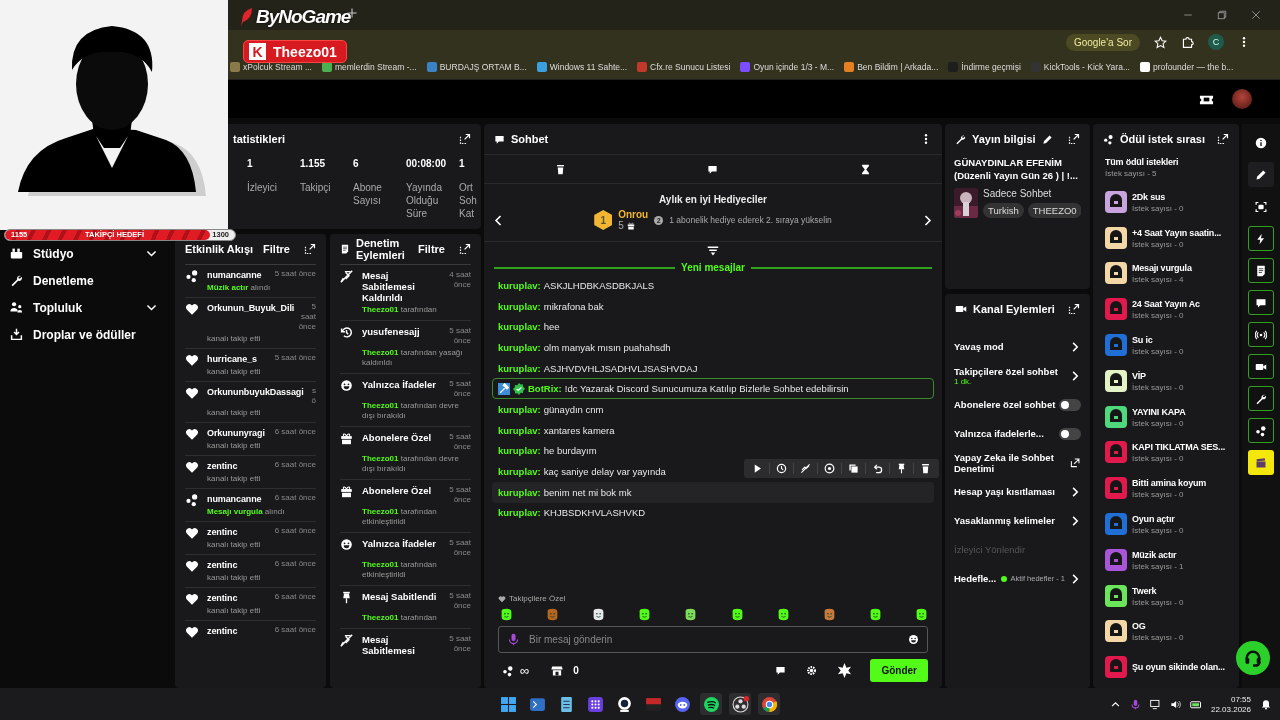  I want to click on reward-name: Bitti amina koyum, so click(1169, 483).